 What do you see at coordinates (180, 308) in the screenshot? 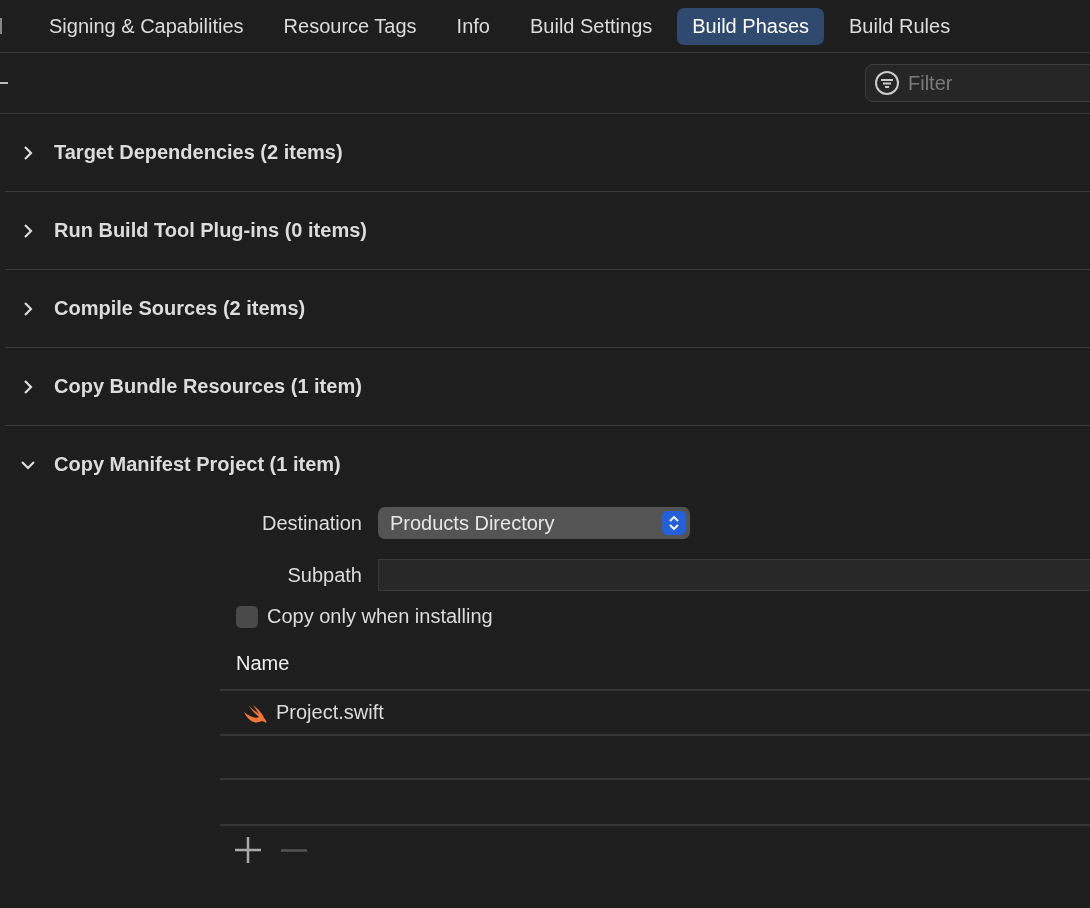
I see `phase-title: Compile Sources (2 items)` at bounding box center [180, 308].